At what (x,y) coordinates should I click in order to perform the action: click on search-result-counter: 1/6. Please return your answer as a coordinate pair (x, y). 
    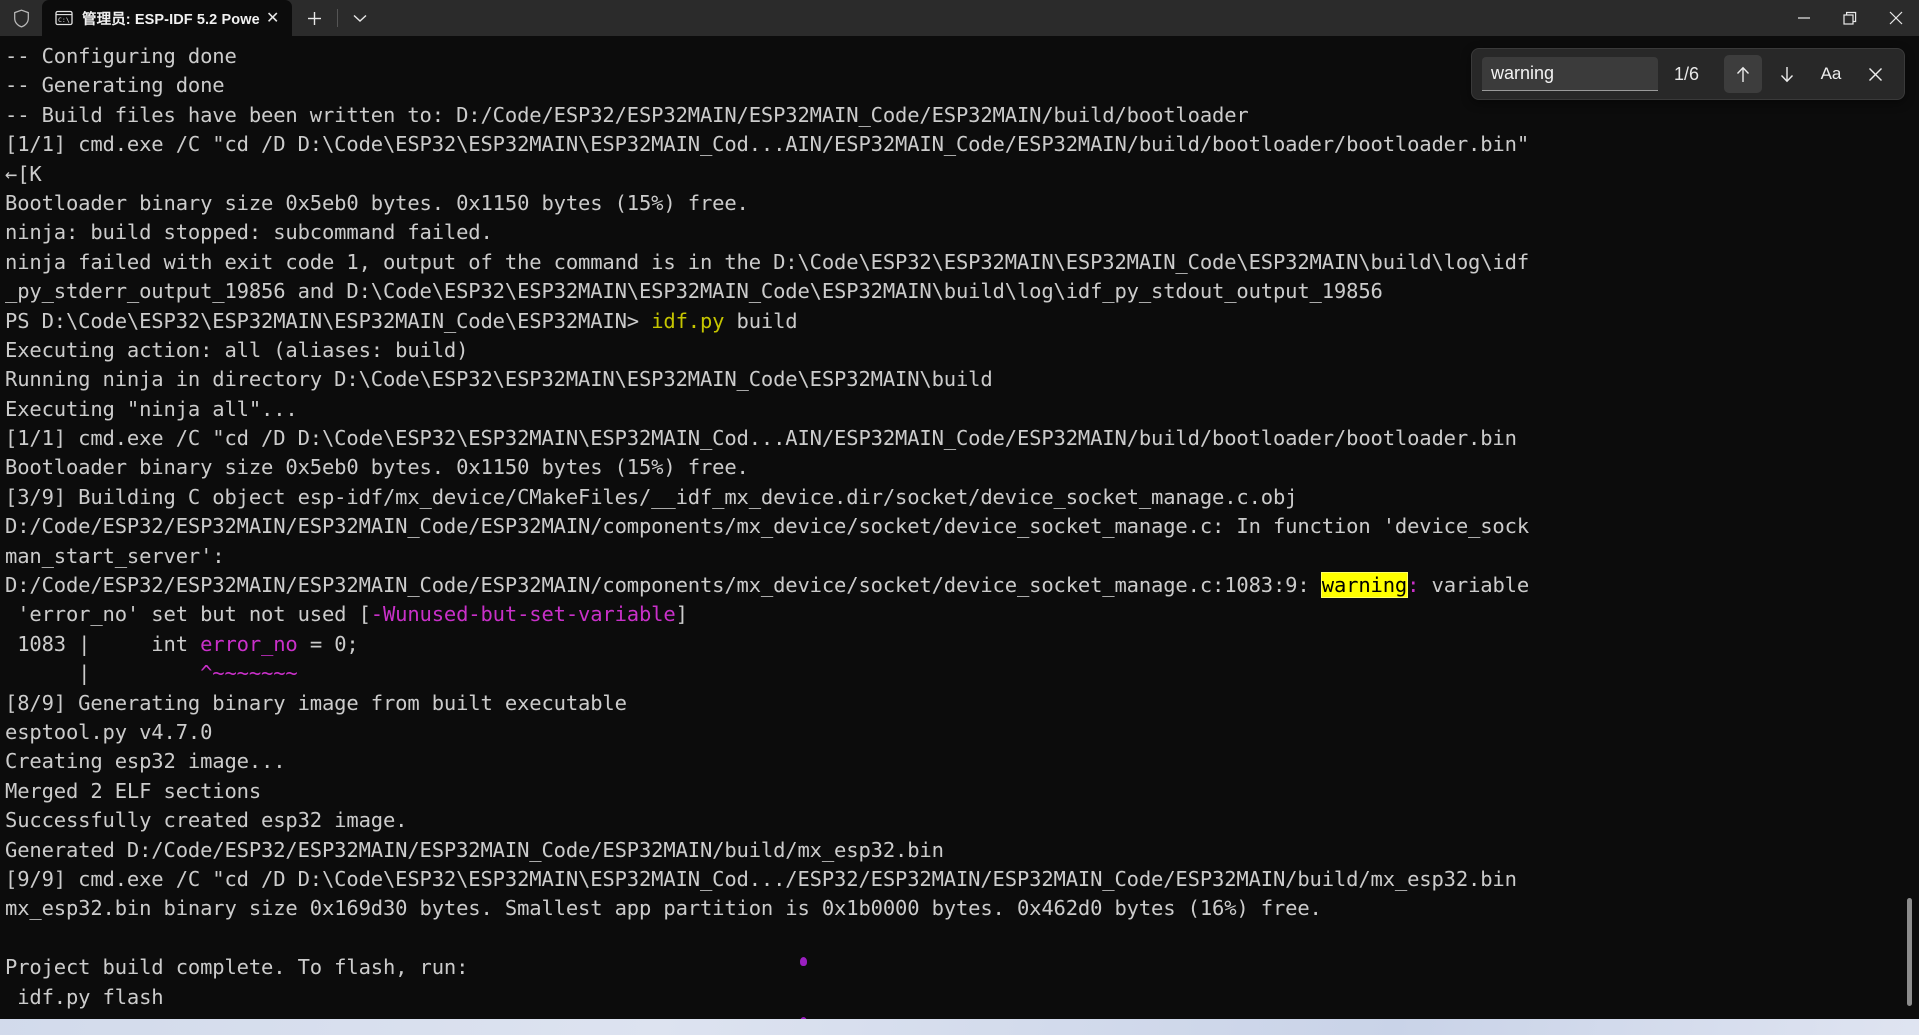
    Looking at the image, I should click on (1687, 73).